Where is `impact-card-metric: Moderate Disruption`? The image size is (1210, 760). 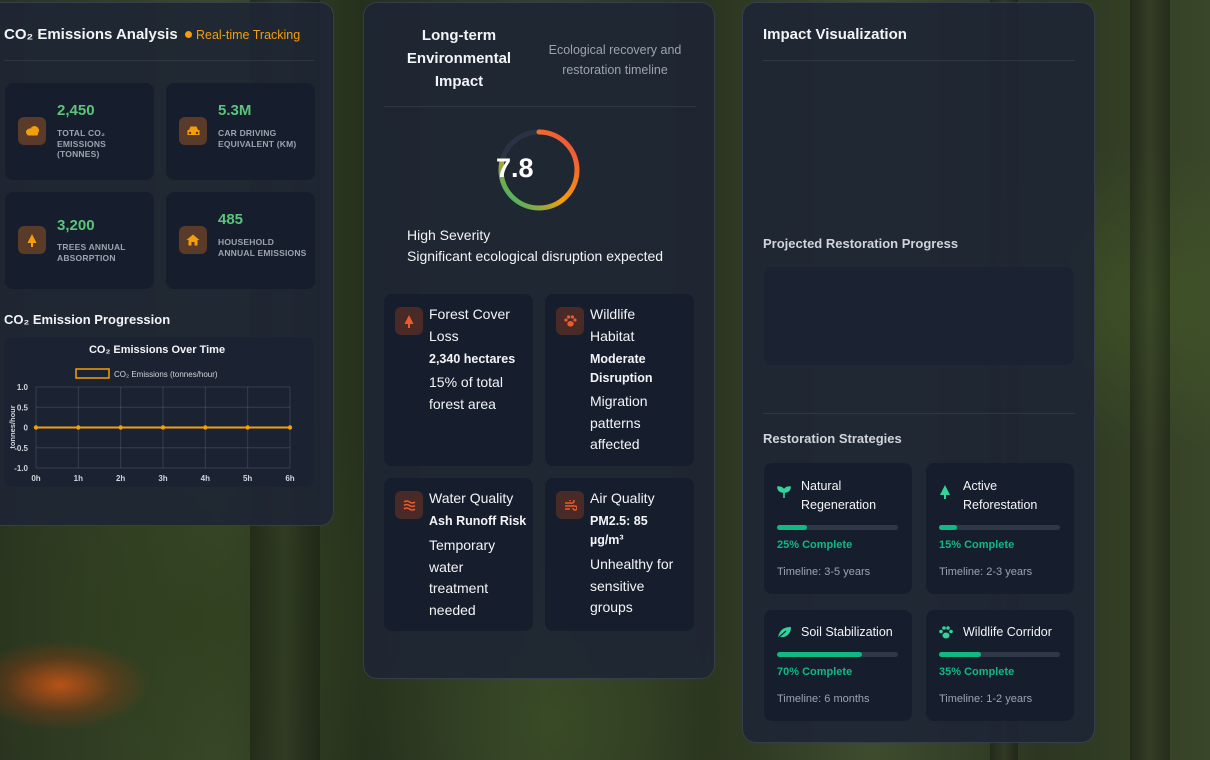 impact-card-metric: Moderate Disruption is located at coordinates (621, 368).